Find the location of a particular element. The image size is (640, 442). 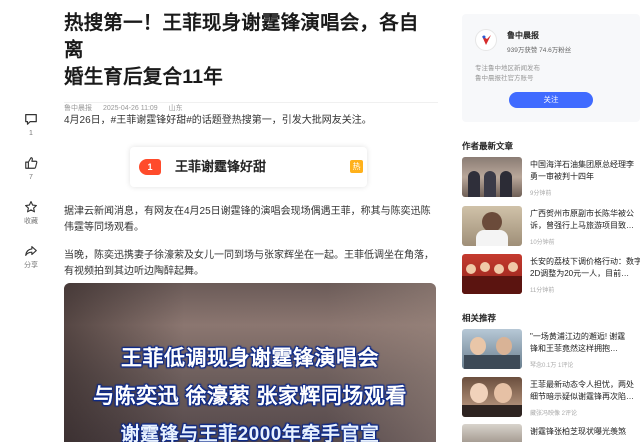

list-item: 王菲最新动态令人担忧，两处 细节暗示疑似谢霆锋再次陷… 藏张冯映像 2评论 is located at coordinates (551, 399).